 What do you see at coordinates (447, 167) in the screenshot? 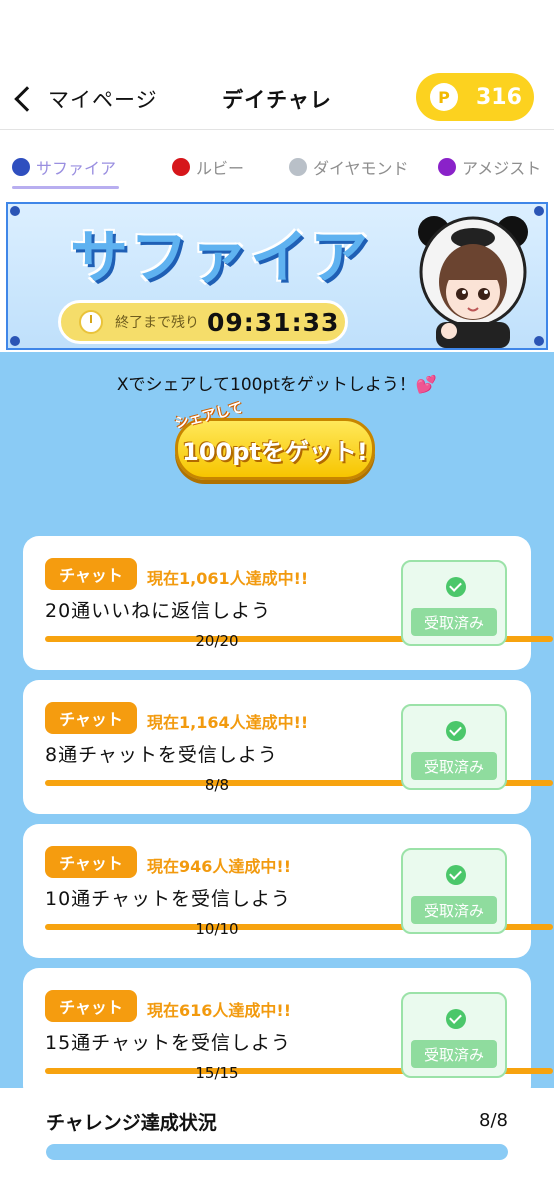
I see `amethyst-gem-icon` at bounding box center [447, 167].